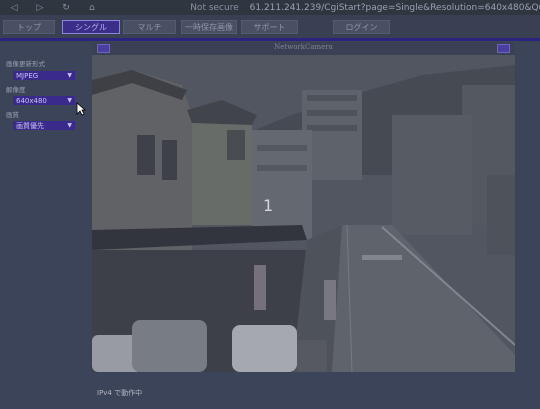 This screenshot has width=540, height=409. I want to click on tab-multi: マルチ, so click(149, 27).